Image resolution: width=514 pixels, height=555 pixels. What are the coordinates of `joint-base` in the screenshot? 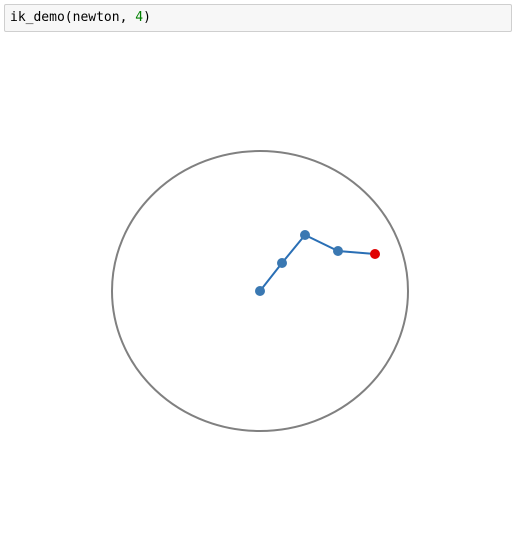 It's located at (260, 291).